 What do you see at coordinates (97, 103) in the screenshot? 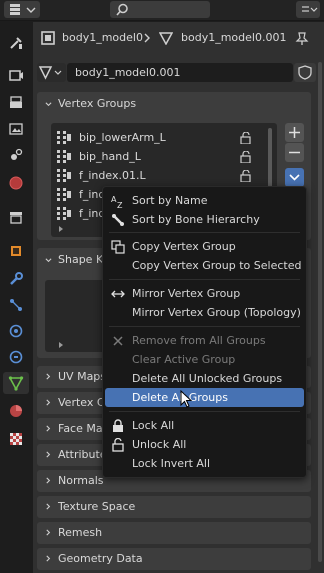
I see `vertex-groups-title: Vertex Groups` at bounding box center [97, 103].